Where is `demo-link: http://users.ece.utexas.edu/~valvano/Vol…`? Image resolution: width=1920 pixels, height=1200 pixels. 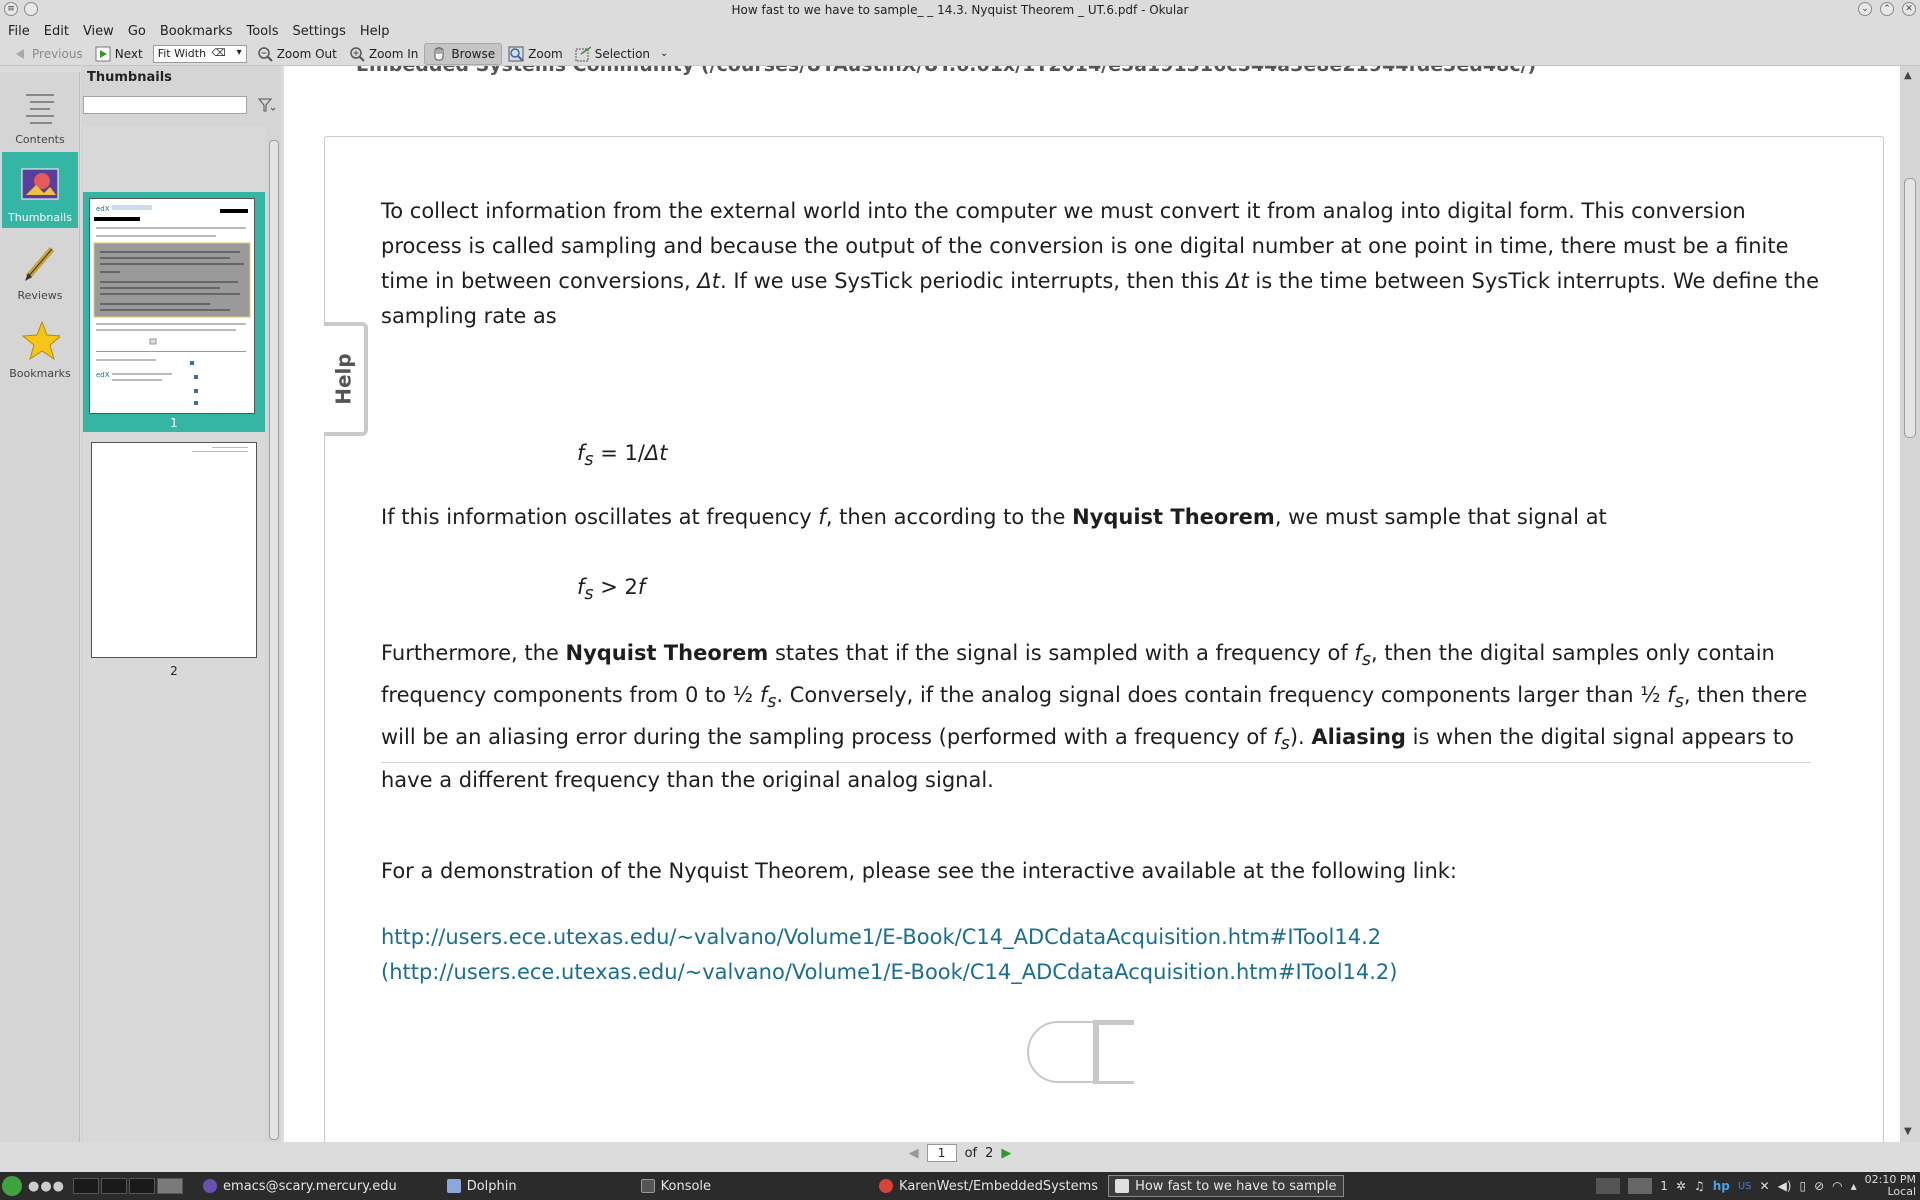
demo-link: http://users.ece.utexas.edu/~valvano/Vol… is located at coordinates (1106, 955).